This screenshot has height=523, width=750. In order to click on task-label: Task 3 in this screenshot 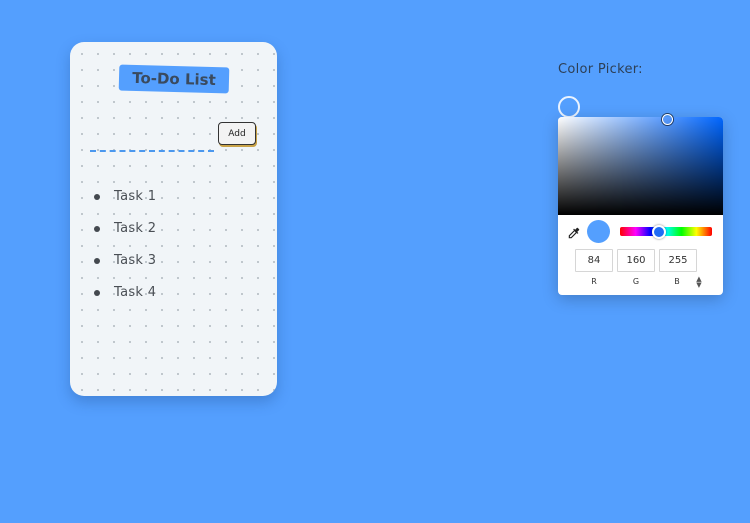, I will do `click(135, 260)`.